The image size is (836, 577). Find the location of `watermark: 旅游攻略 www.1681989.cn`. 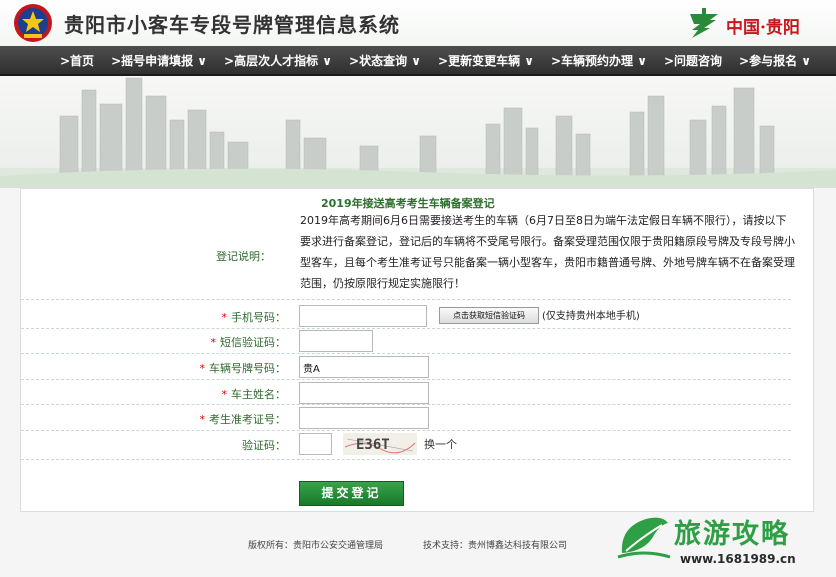

watermark: 旅游攻略 www.1681989.cn is located at coordinates (726, 542).